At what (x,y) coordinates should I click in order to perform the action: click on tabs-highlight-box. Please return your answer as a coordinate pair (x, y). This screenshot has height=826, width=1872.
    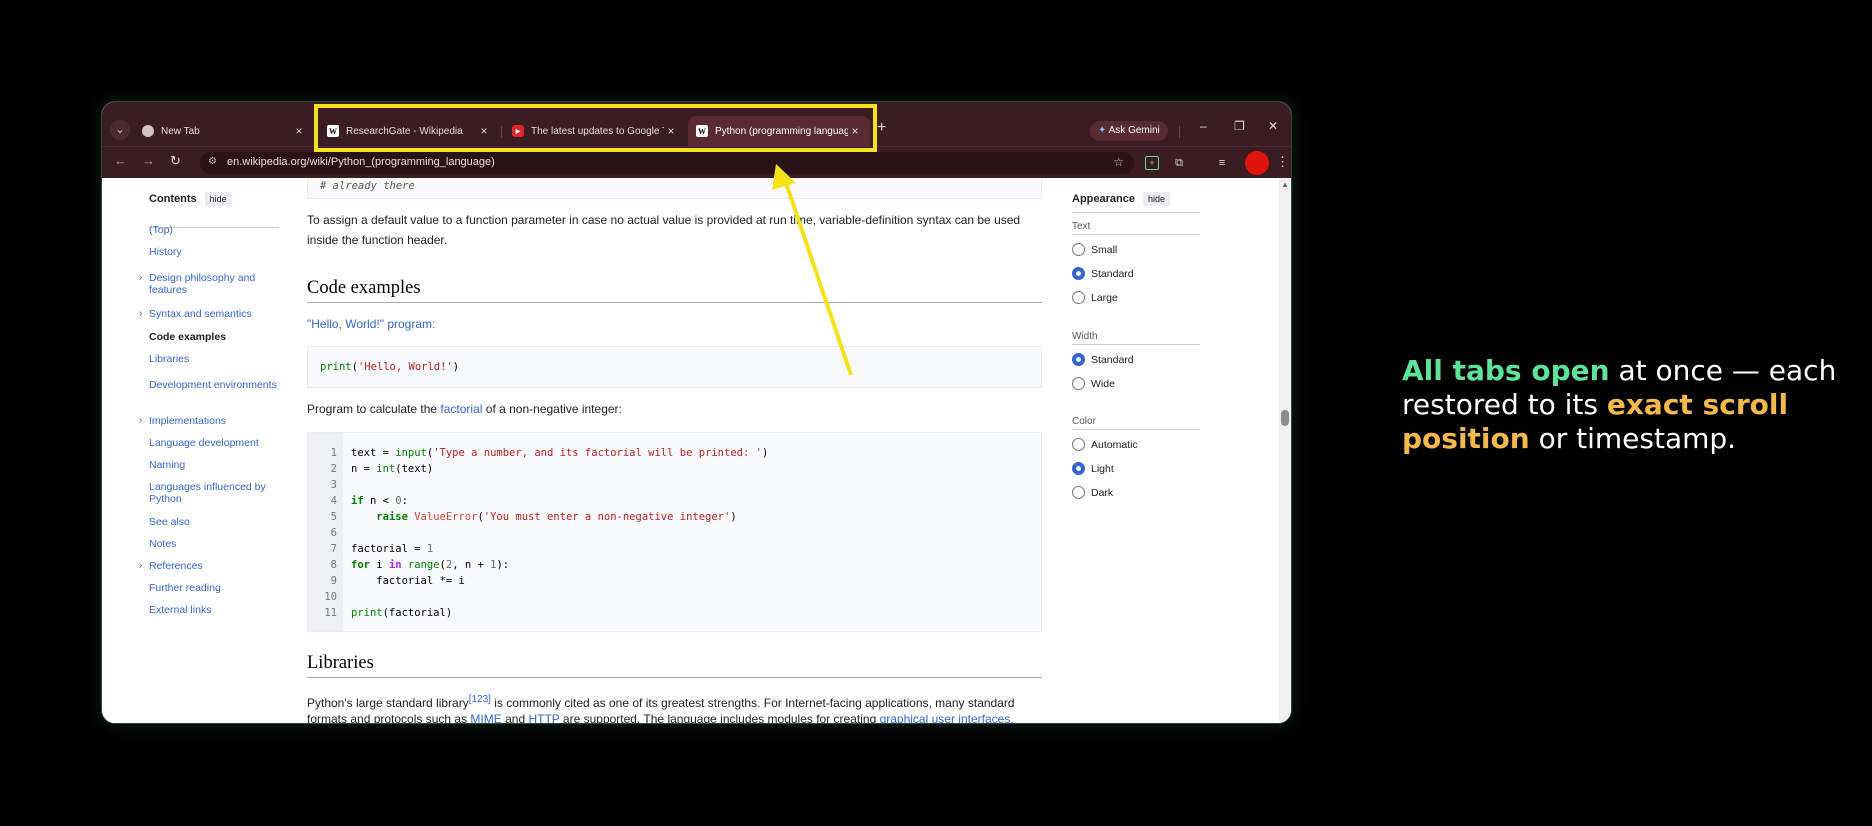
    Looking at the image, I should click on (595, 128).